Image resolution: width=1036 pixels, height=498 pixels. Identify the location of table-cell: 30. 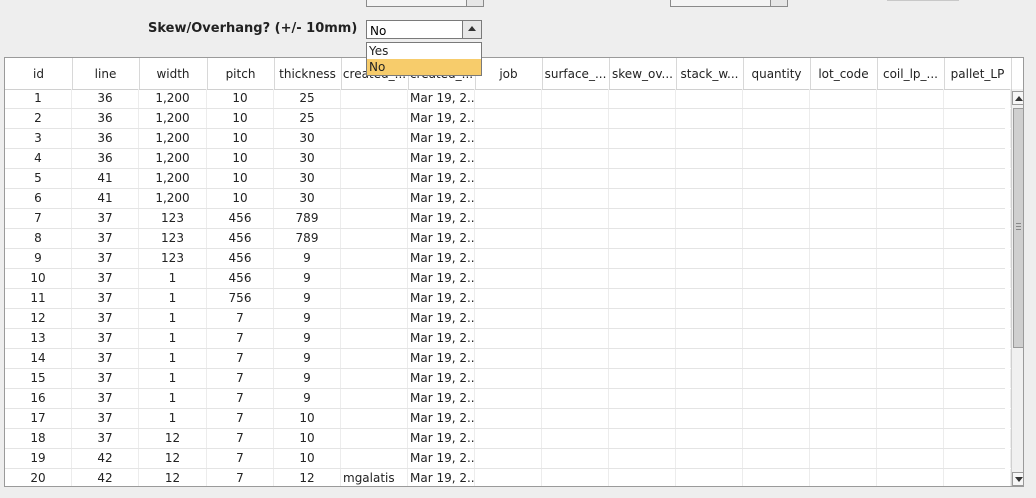
(307, 138).